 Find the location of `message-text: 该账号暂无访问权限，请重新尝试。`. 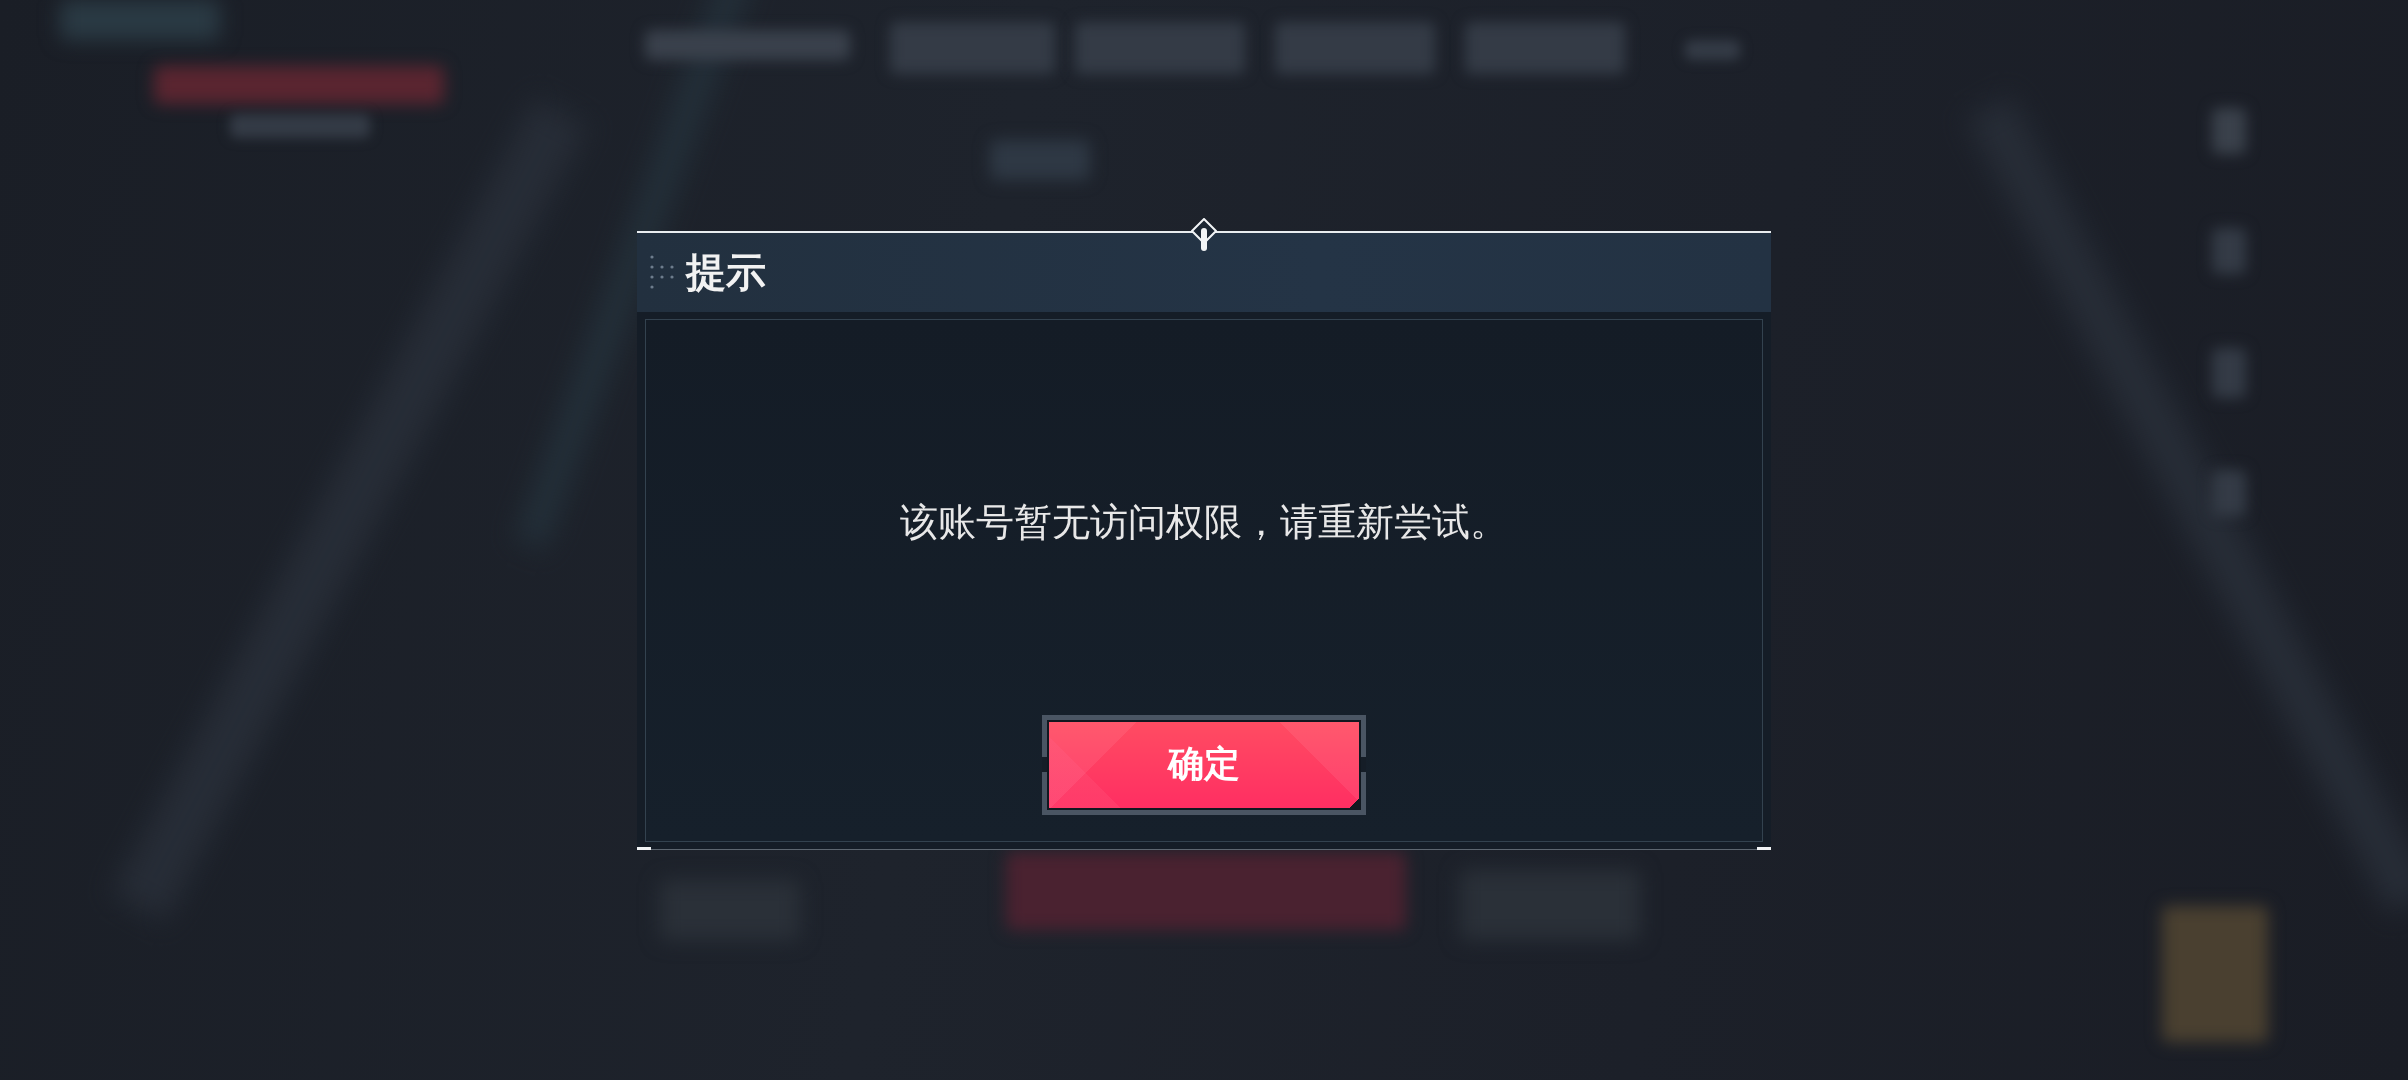

message-text: 该账号暂无访问权限，请重新尝试。 is located at coordinates (1204, 522).